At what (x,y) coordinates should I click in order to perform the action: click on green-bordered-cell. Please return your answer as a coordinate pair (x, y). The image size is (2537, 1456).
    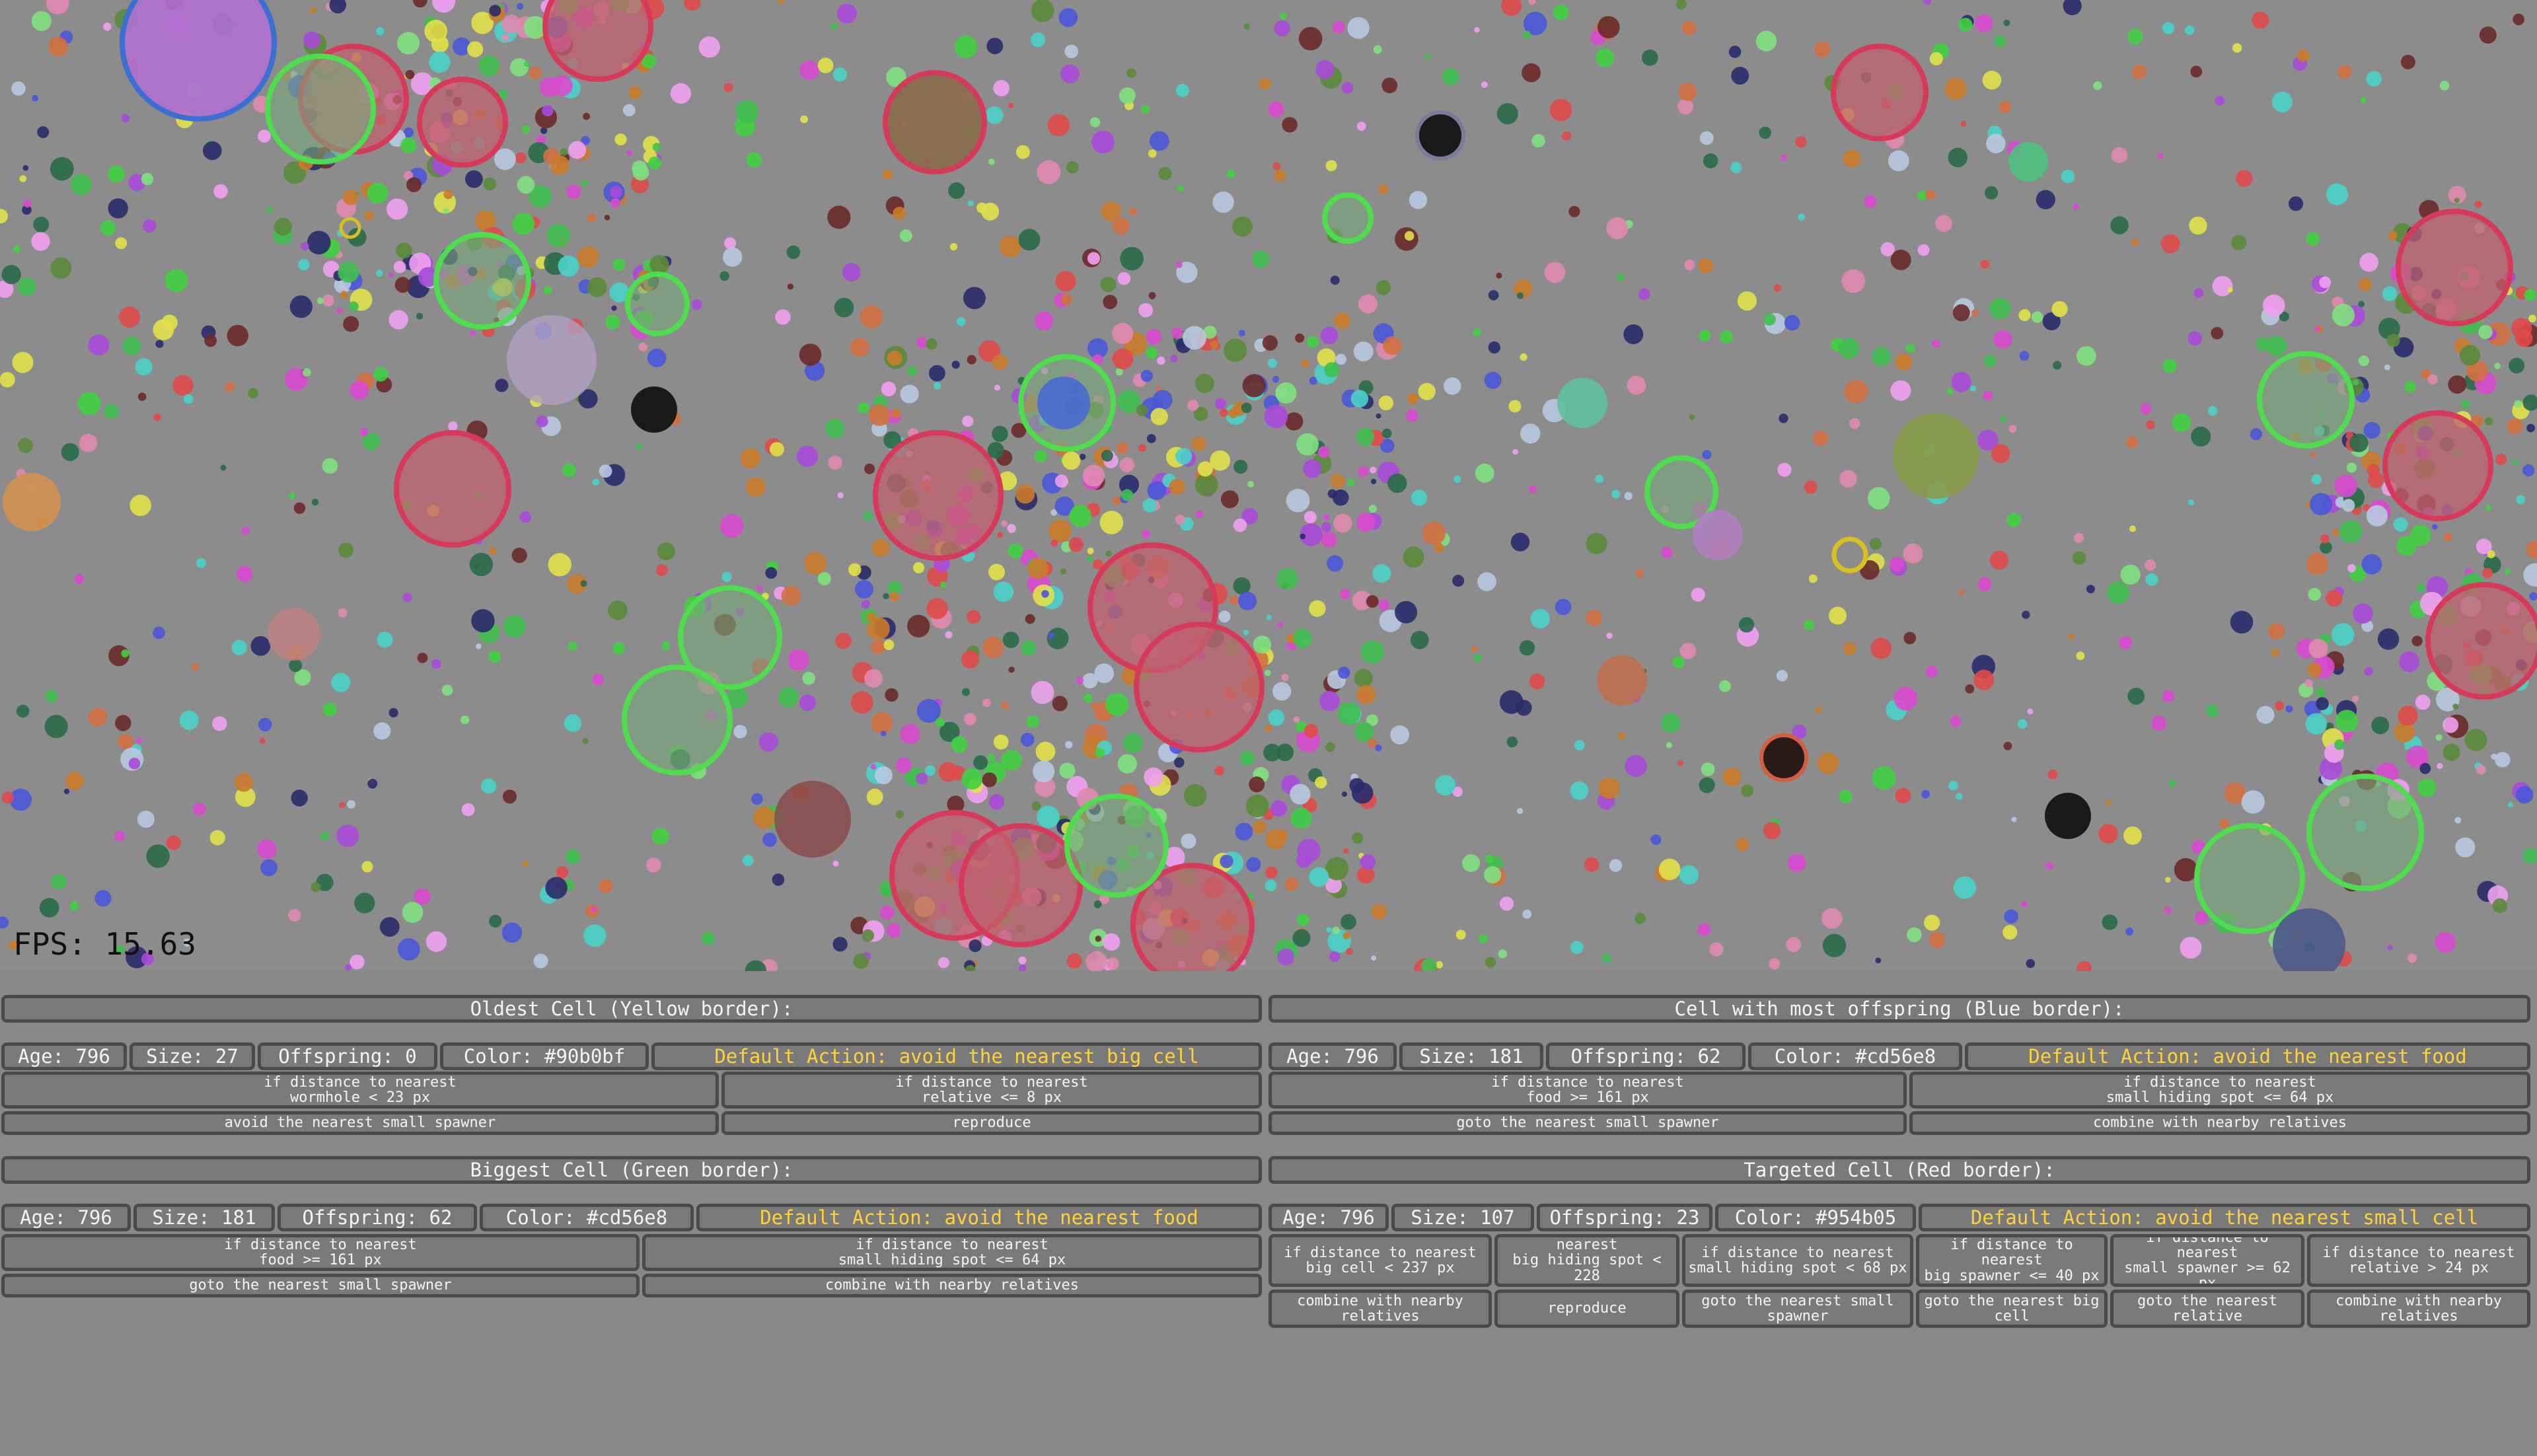
    Looking at the image, I should click on (1348, 218).